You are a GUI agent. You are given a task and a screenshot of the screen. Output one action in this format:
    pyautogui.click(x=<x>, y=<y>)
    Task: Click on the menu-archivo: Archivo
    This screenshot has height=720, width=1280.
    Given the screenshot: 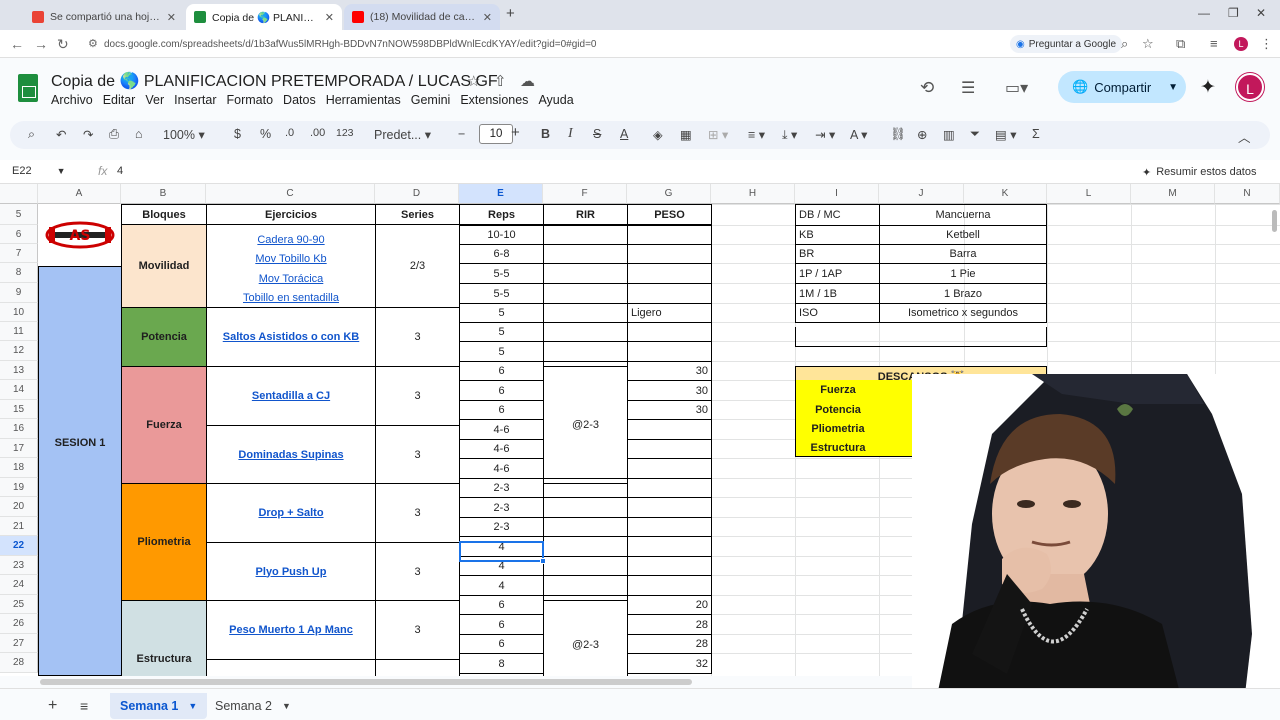 What is the action you would take?
    pyautogui.click(x=72, y=100)
    